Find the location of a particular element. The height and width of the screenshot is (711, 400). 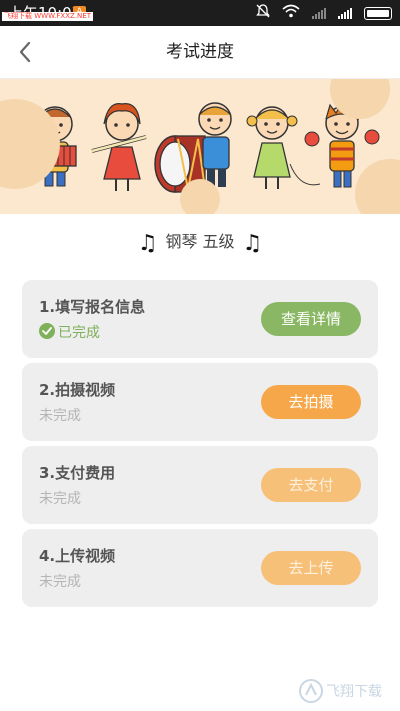

page-title: 考试进度 is located at coordinates (200, 52).